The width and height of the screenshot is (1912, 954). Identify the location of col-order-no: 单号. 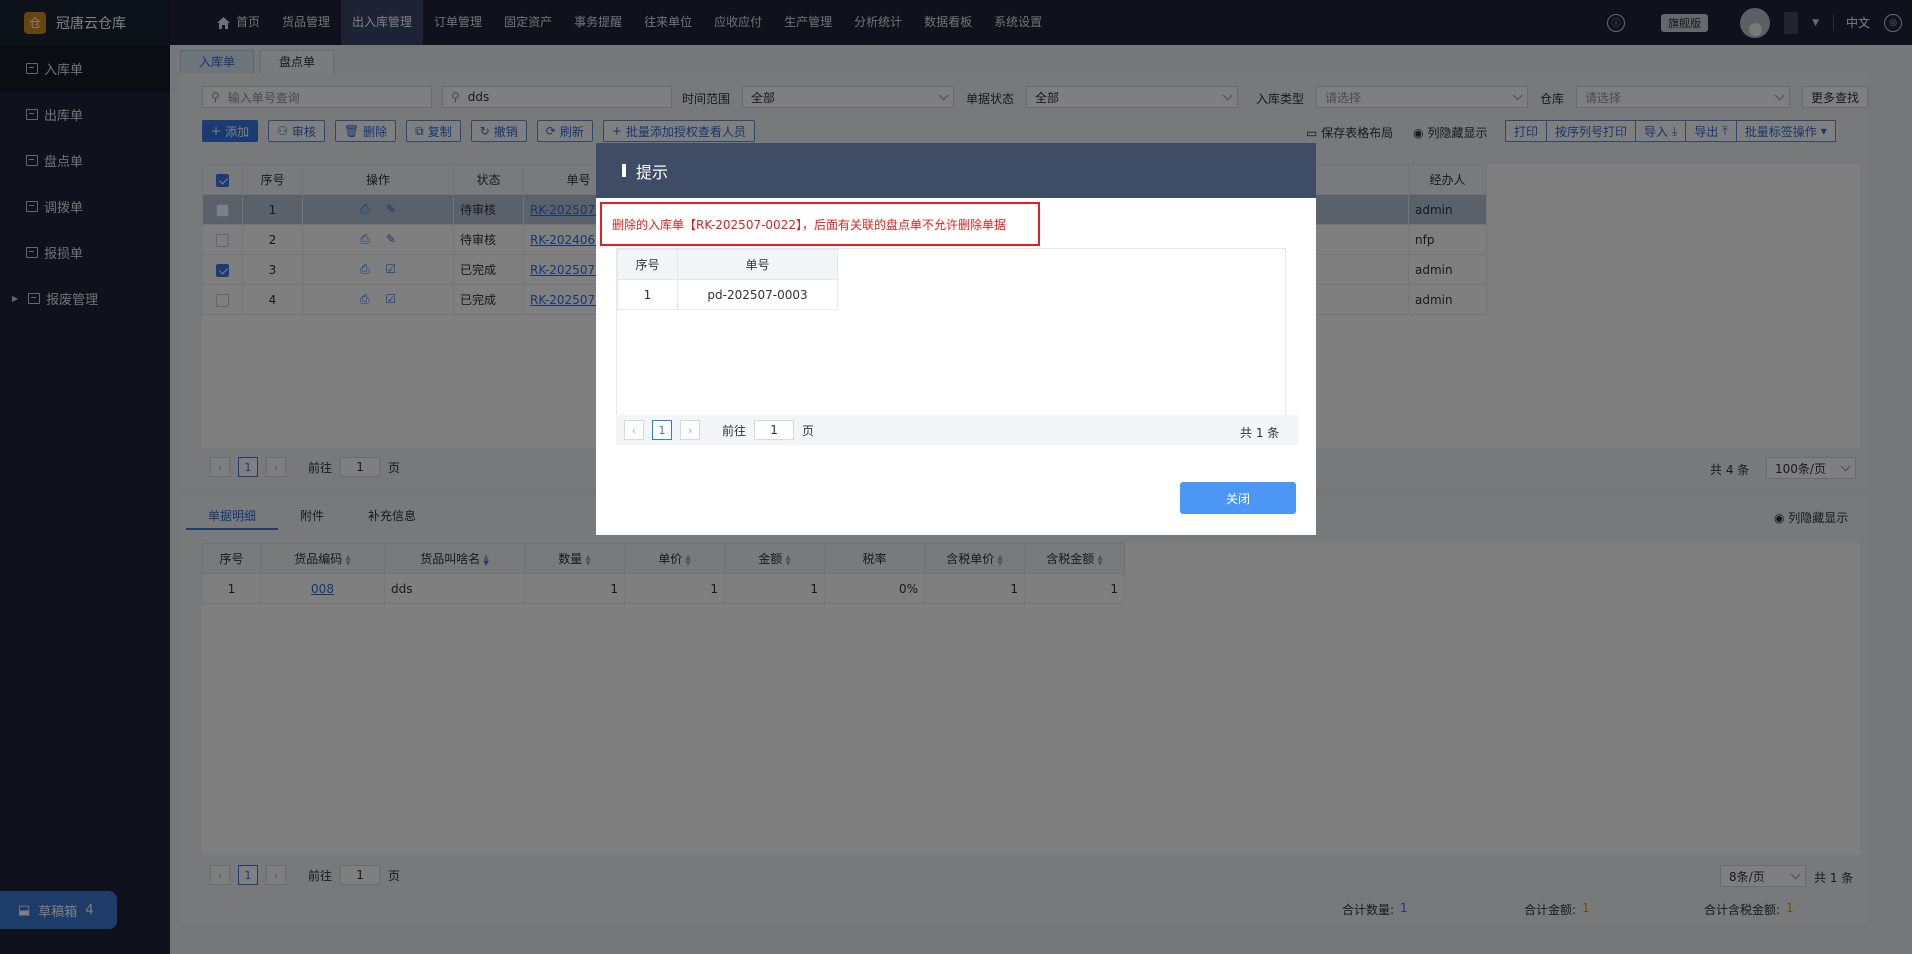
(757, 264).